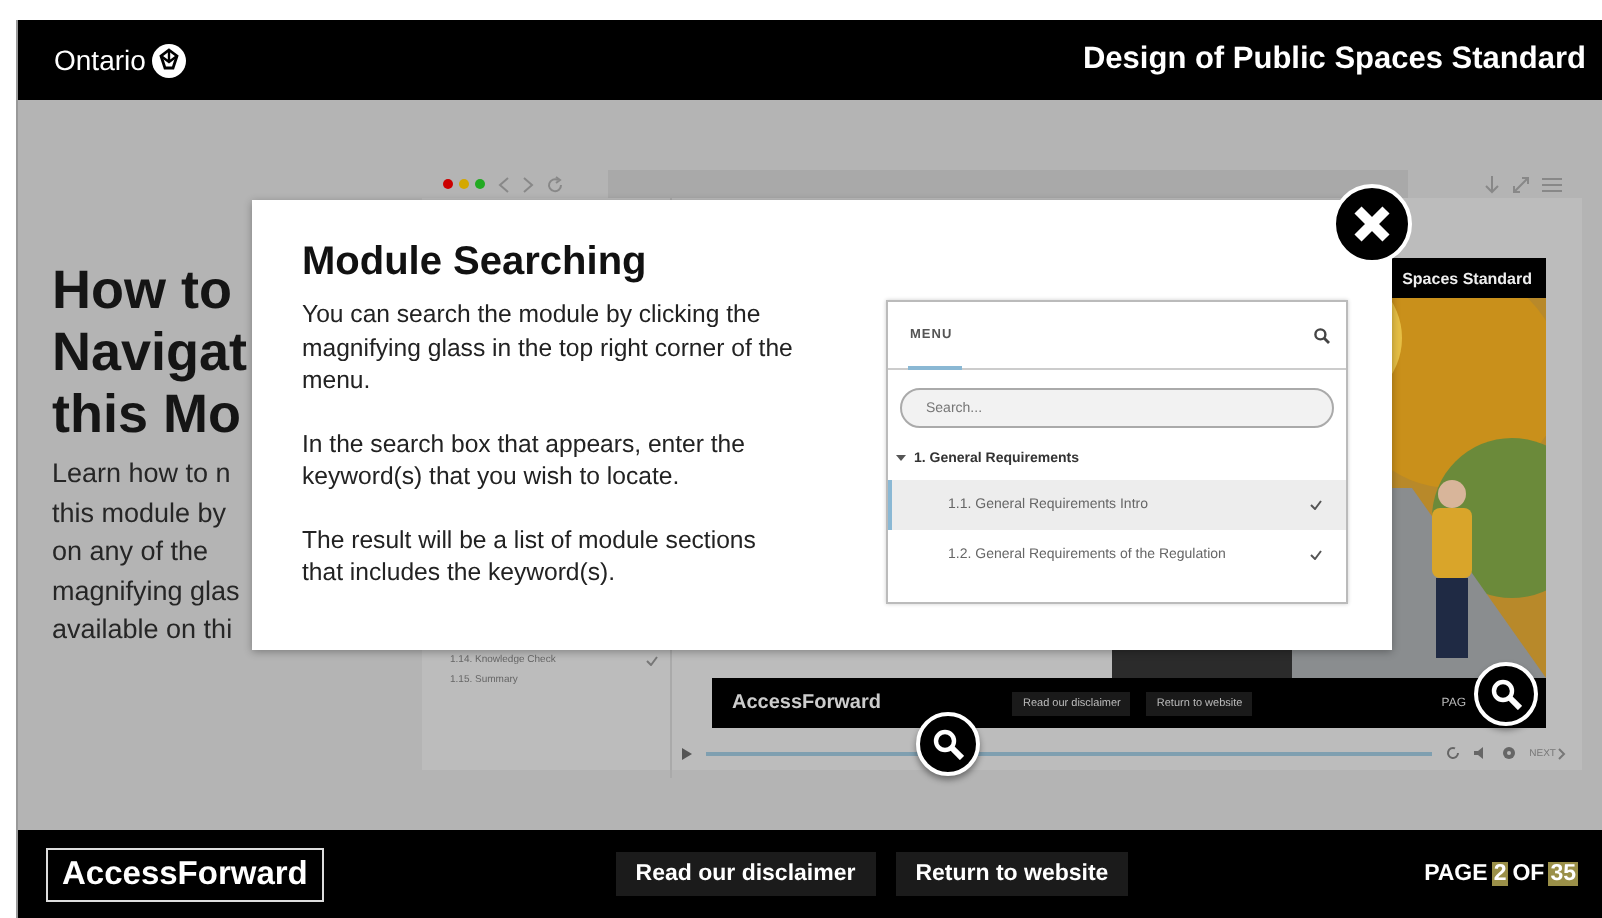 The image size is (1602, 918). I want to click on volume-icon, so click(1480, 753).